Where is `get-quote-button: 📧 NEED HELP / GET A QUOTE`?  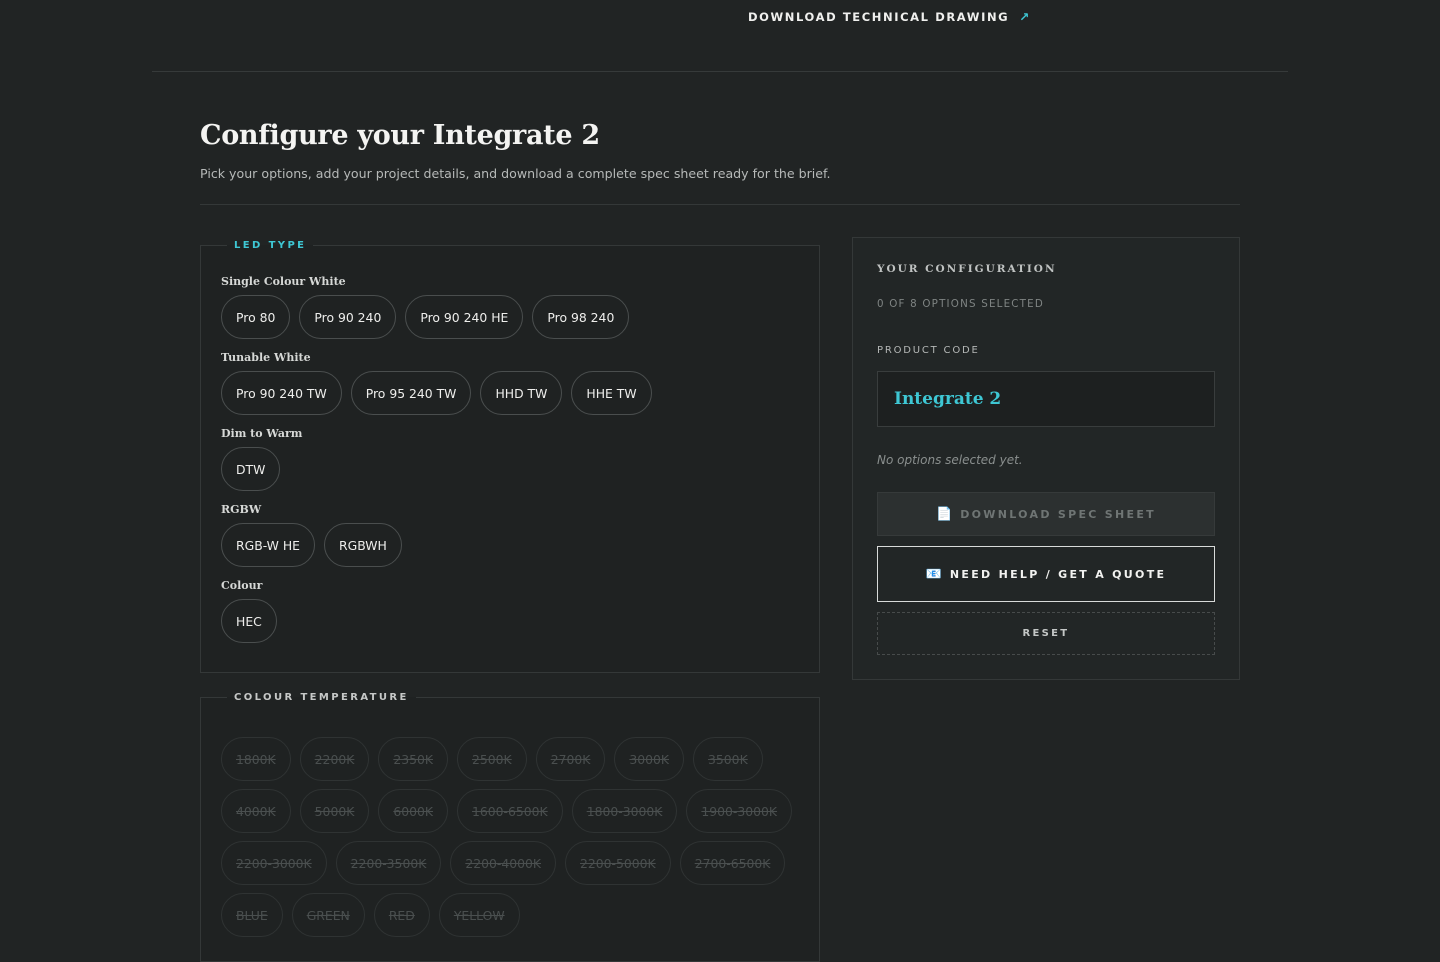
get-quote-button: 📧 NEED HELP / GET A QUOTE is located at coordinates (1046, 574).